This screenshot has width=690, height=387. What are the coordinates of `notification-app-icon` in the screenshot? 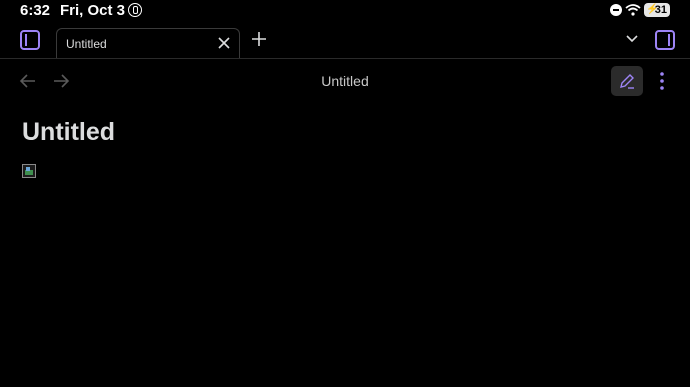 It's located at (135, 10).